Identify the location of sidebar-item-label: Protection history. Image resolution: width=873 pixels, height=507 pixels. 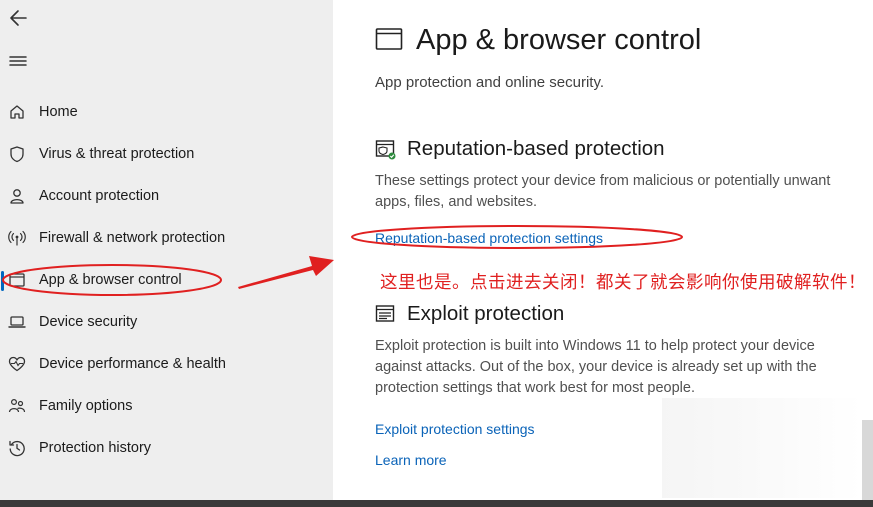
(95, 448).